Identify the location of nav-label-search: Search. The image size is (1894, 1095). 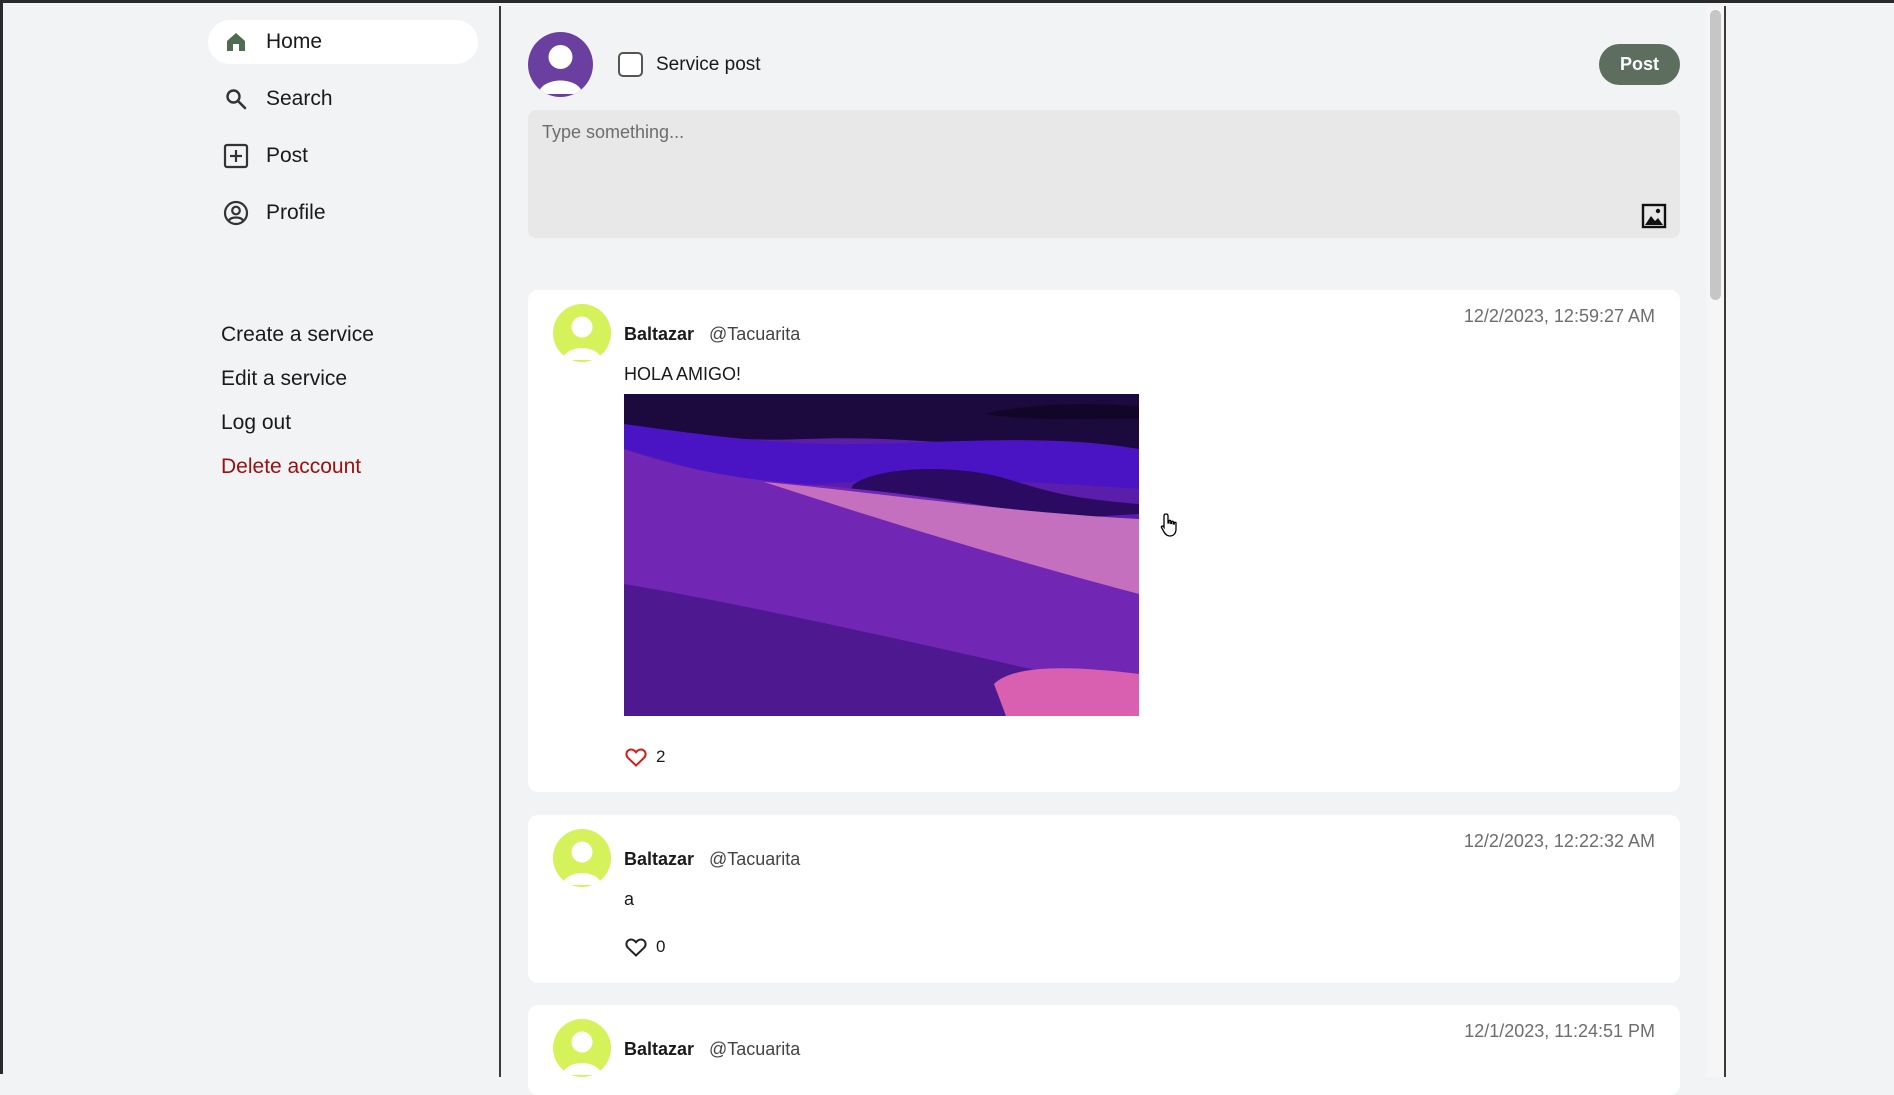
(299, 98).